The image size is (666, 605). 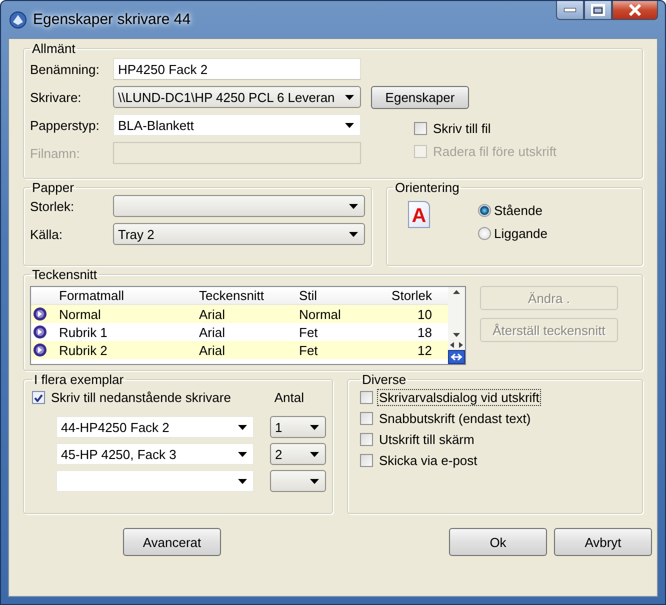 I want to click on dropdown: 1, so click(x=298, y=427).